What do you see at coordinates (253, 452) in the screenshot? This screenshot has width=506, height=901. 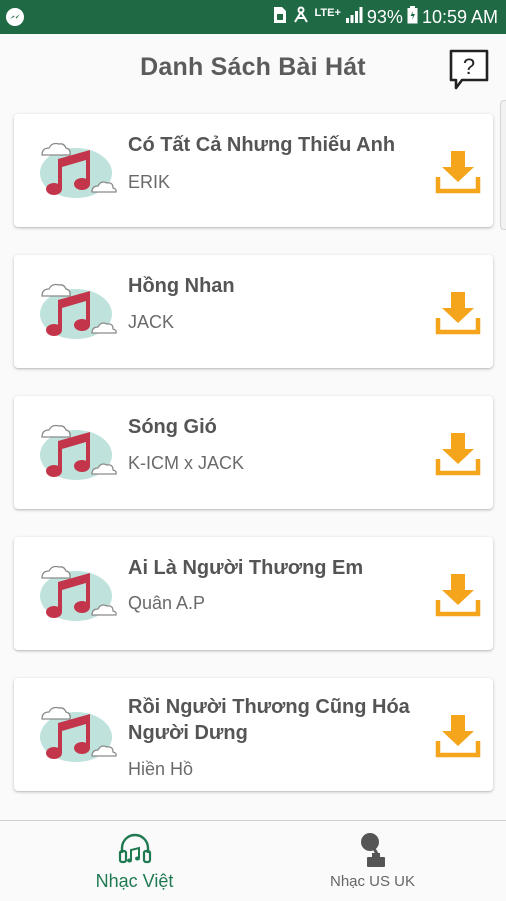 I see `song-card: Sóng Gió K-ICM x JACK` at bounding box center [253, 452].